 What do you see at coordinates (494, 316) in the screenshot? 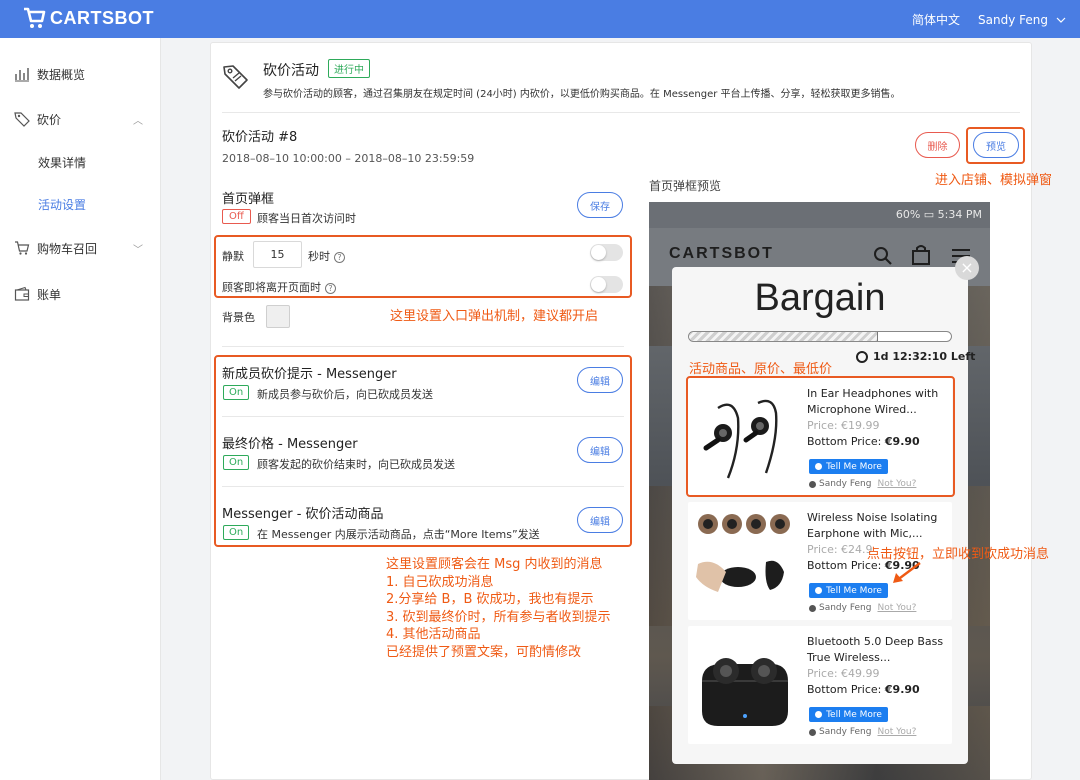
I see `annotation-trigger-note: 这里设置入口弹出机制，建议都开启` at bounding box center [494, 316].